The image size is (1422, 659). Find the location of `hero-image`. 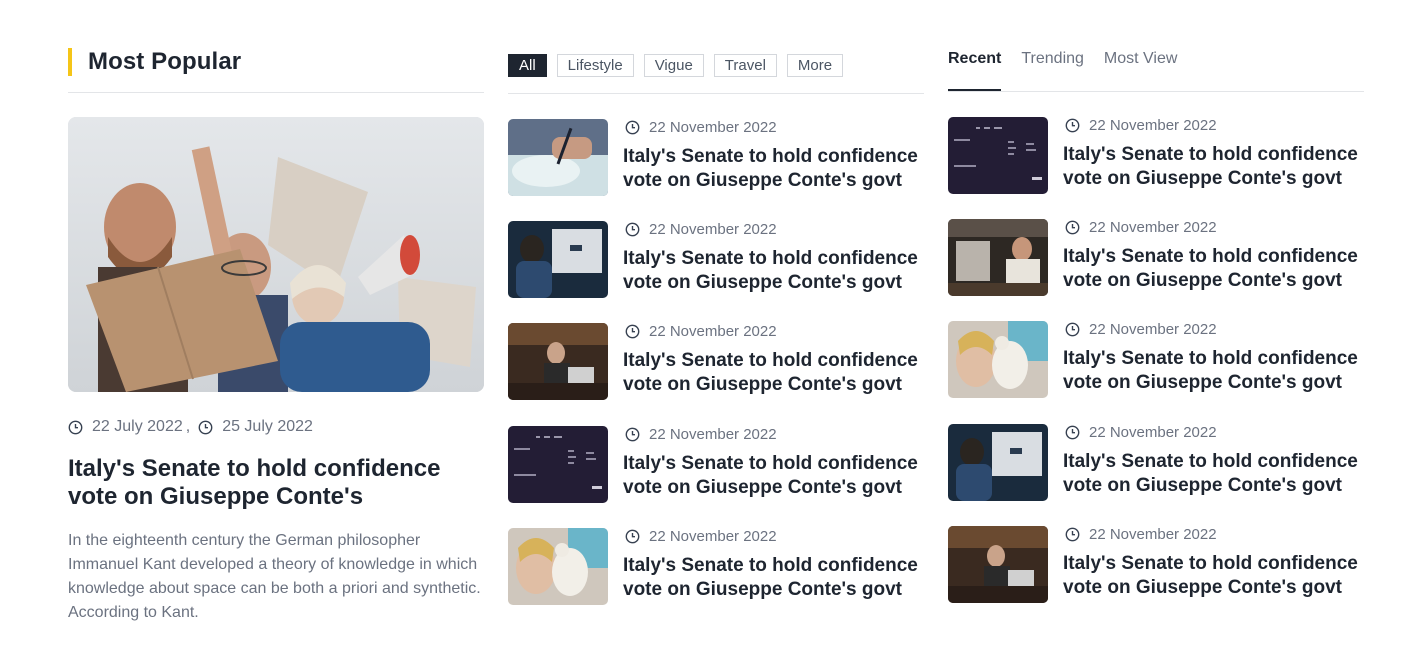

hero-image is located at coordinates (276, 254).